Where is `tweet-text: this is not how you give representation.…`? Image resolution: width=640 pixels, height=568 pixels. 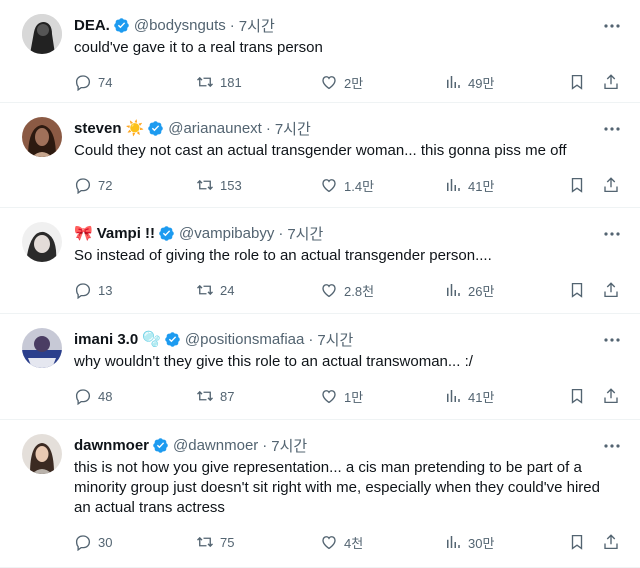 tweet-text: this is not how you give representation.… is located at coordinates (337, 487).